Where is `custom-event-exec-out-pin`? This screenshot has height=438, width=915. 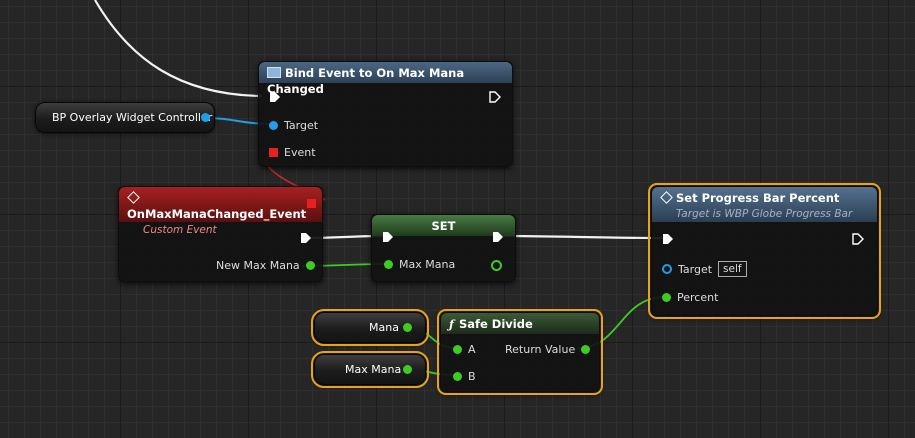 custom-event-exec-out-pin is located at coordinates (306, 238).